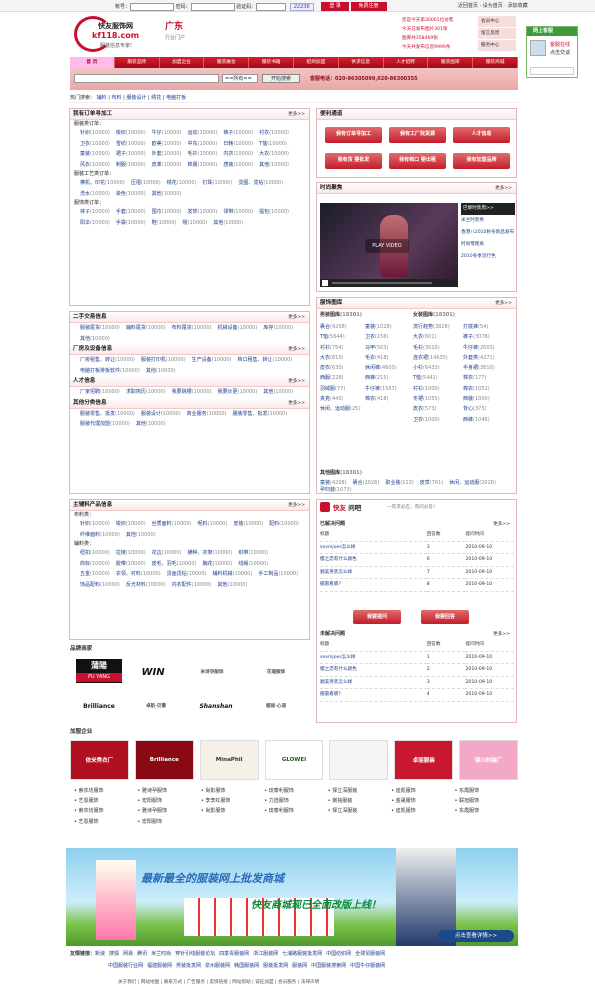  What do you see at coordinates (192, 165) in the screenshot?
I see `category-link: 棉服` at bounding box center [192, 165].